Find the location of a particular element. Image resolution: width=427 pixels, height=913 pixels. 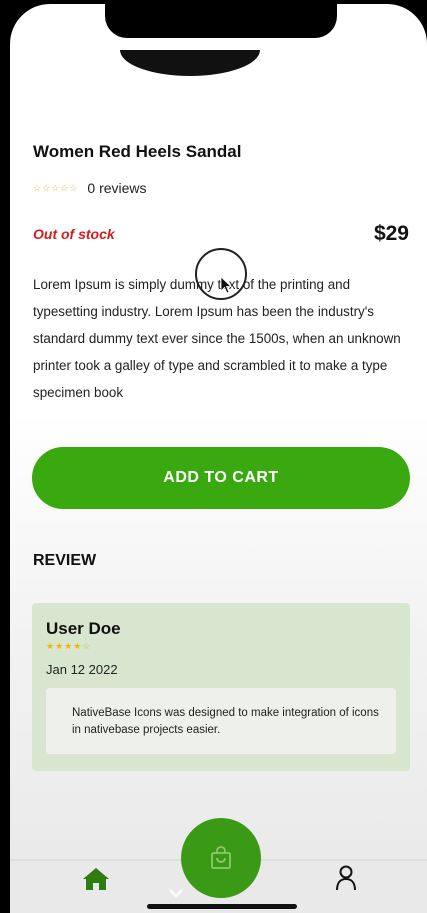

user-icon is located at coordinates (346, 878).